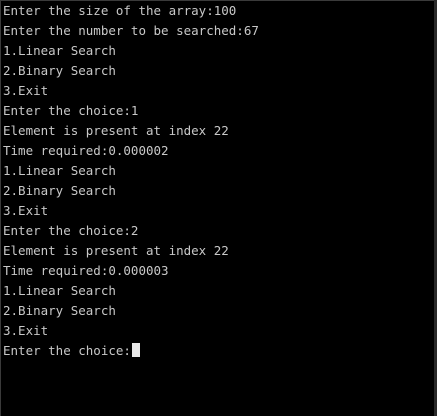 Image resolution: width=437 pixels, height=416 pixels. Describe the element at coordinates (71, 110) in the screenshot. I see `prompt-choice: Enter the choice:1` at that location.